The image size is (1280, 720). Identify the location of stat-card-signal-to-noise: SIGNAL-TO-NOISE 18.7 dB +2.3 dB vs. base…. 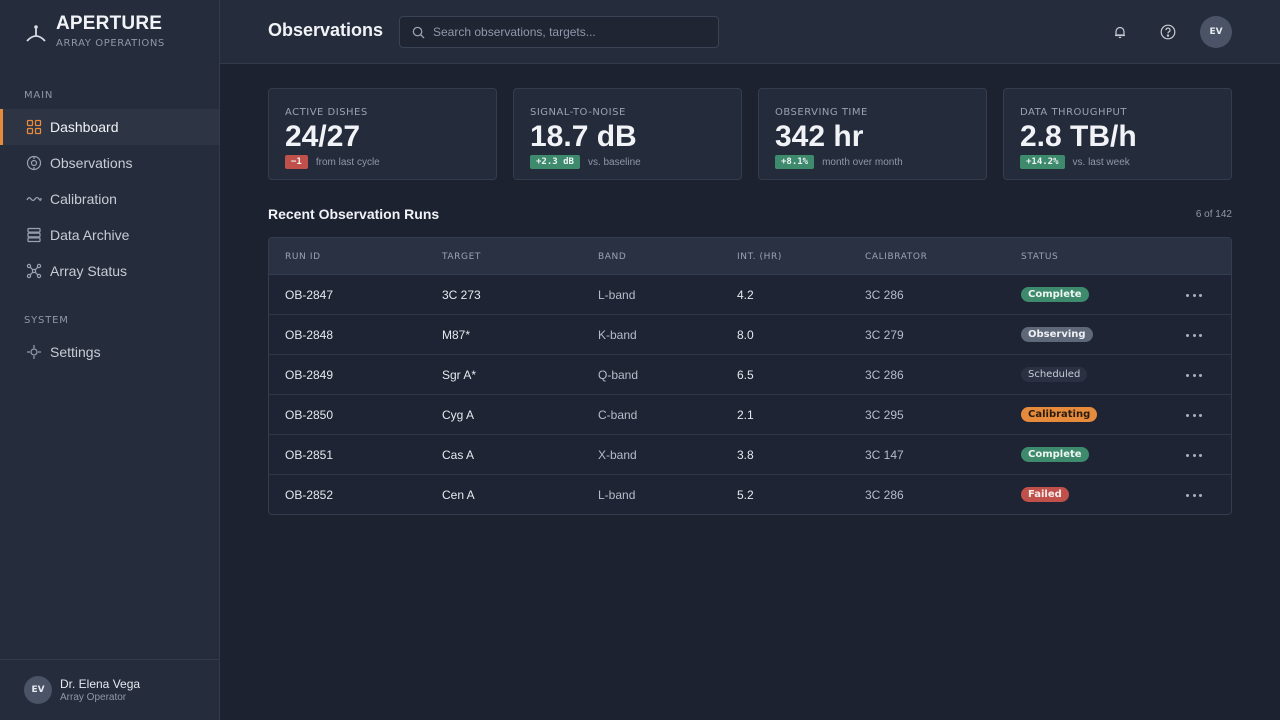
(627, 134).